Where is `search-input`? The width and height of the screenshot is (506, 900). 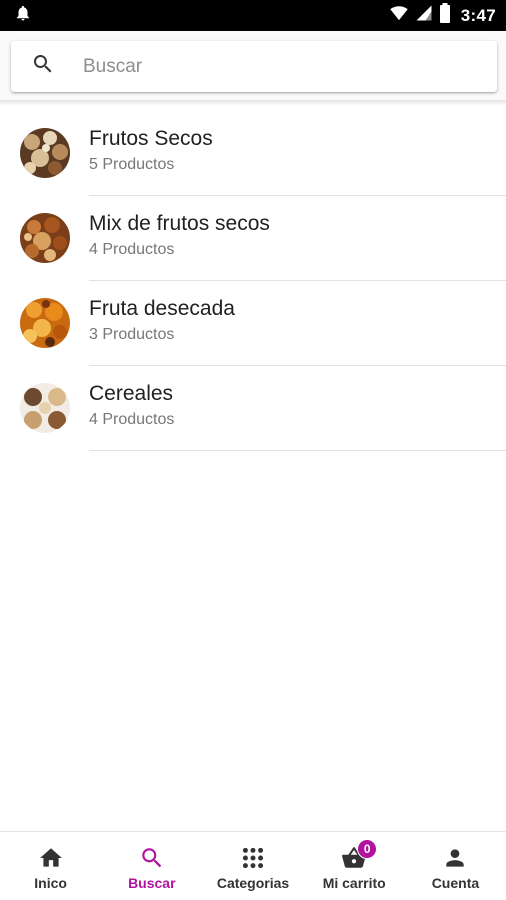
search-input is located at coordinates (263, 66).